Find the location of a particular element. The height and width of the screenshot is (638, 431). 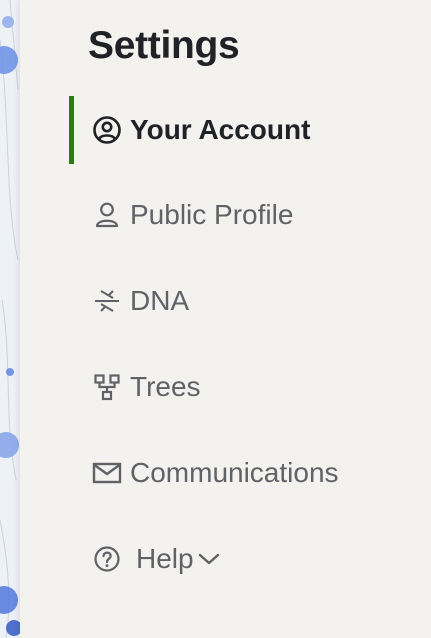

nav-label-communications: Communications is located at coordinates (234, 472).